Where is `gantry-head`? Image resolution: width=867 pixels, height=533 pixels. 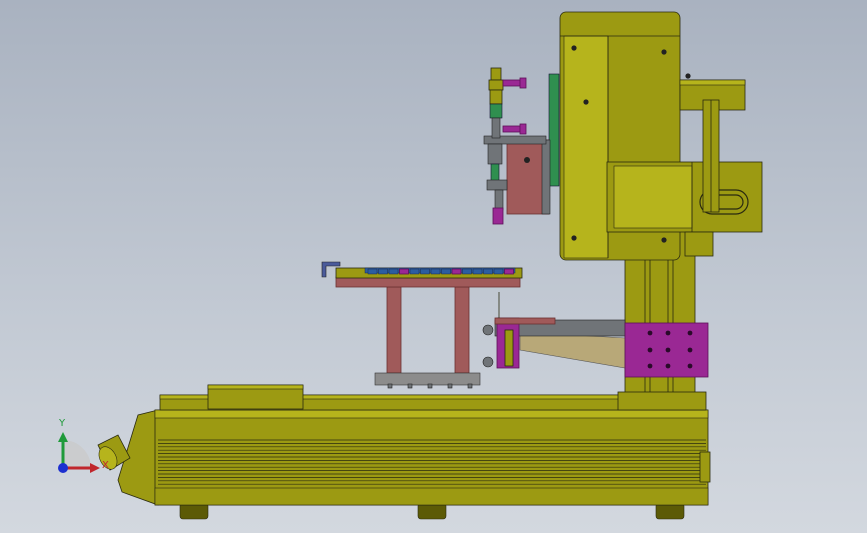 gantry-head is located at coordinates (655, 136).